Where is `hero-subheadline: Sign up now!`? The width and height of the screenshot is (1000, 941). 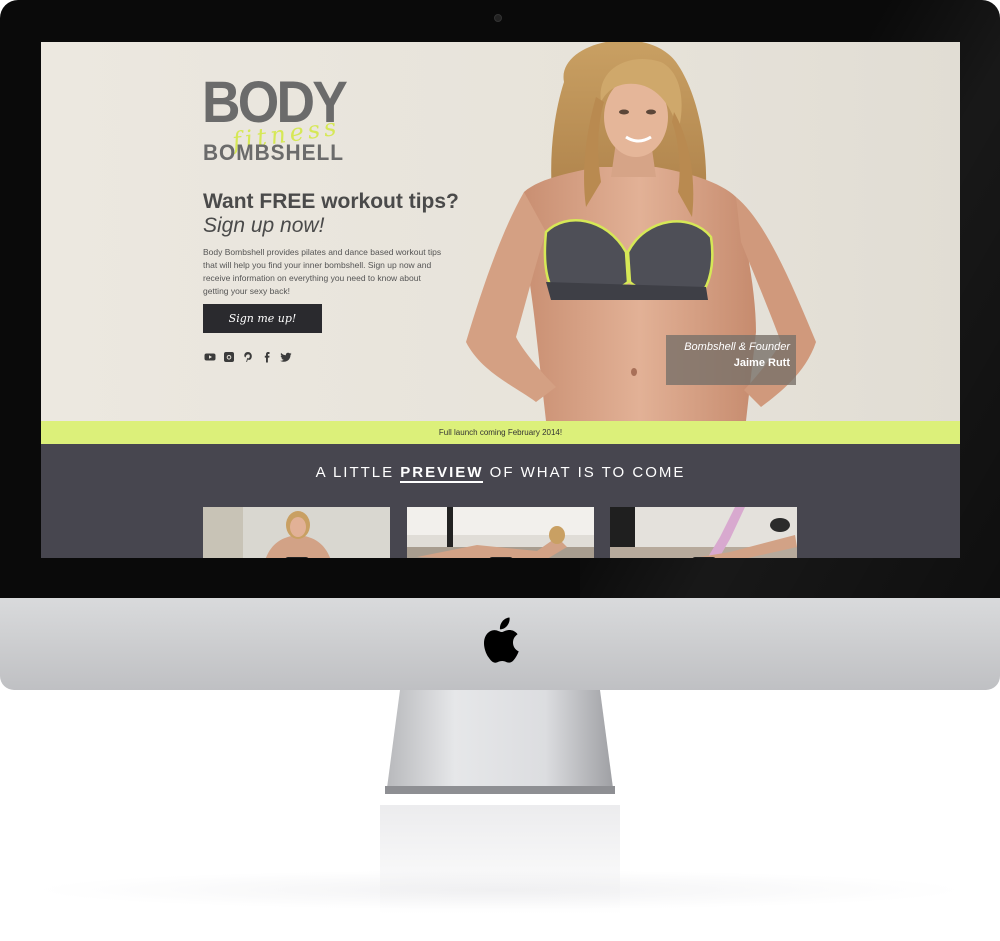
hero-subheadline: Sign up now! is located at coordinates (264, 225).